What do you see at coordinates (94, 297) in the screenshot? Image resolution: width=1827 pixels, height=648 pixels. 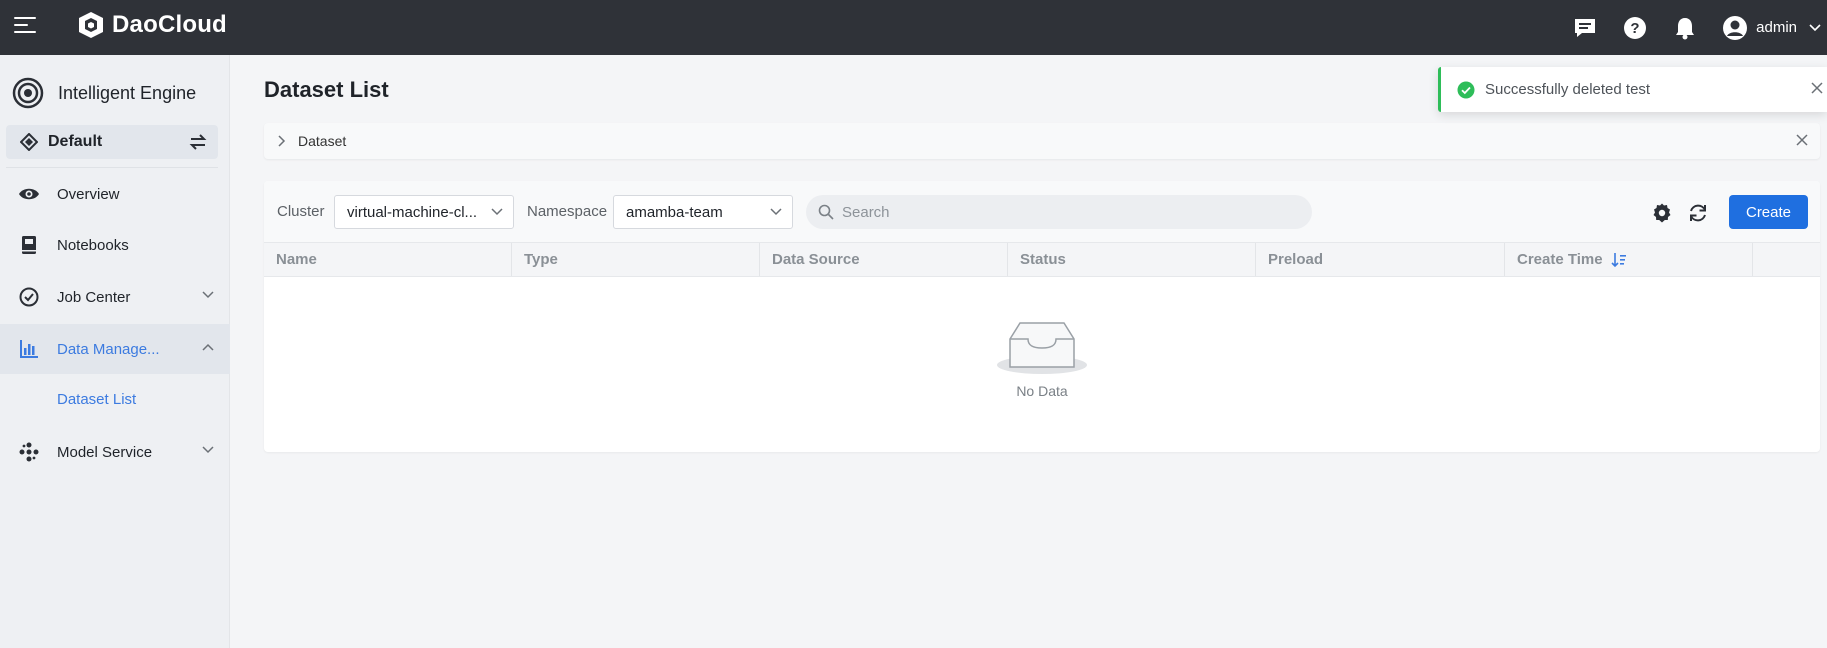 I see `sidebar-item-label: Job Center` at bounding box center [94, 297].